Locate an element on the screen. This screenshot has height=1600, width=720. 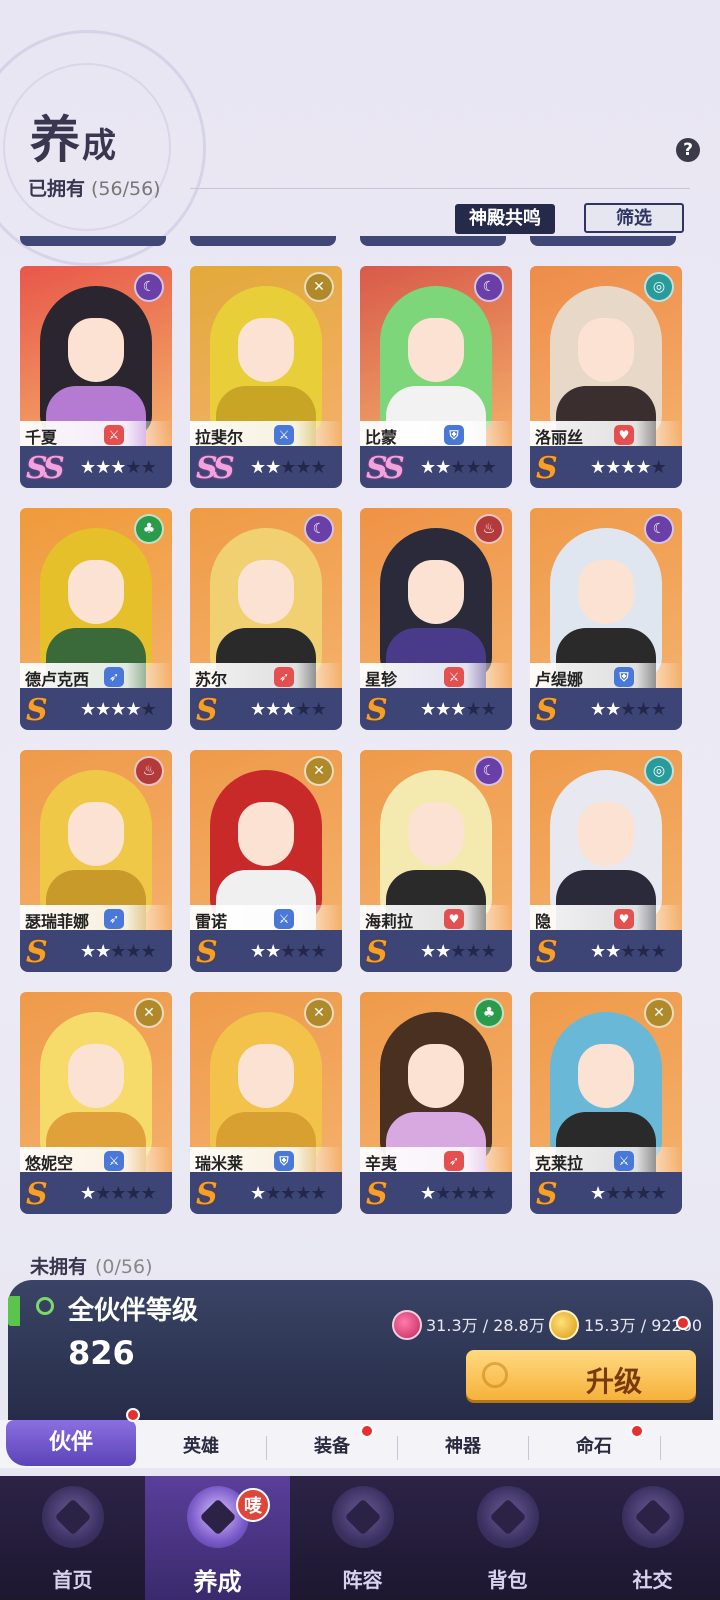
tab-develop: 养成 is located at coordinates (217, 1538).